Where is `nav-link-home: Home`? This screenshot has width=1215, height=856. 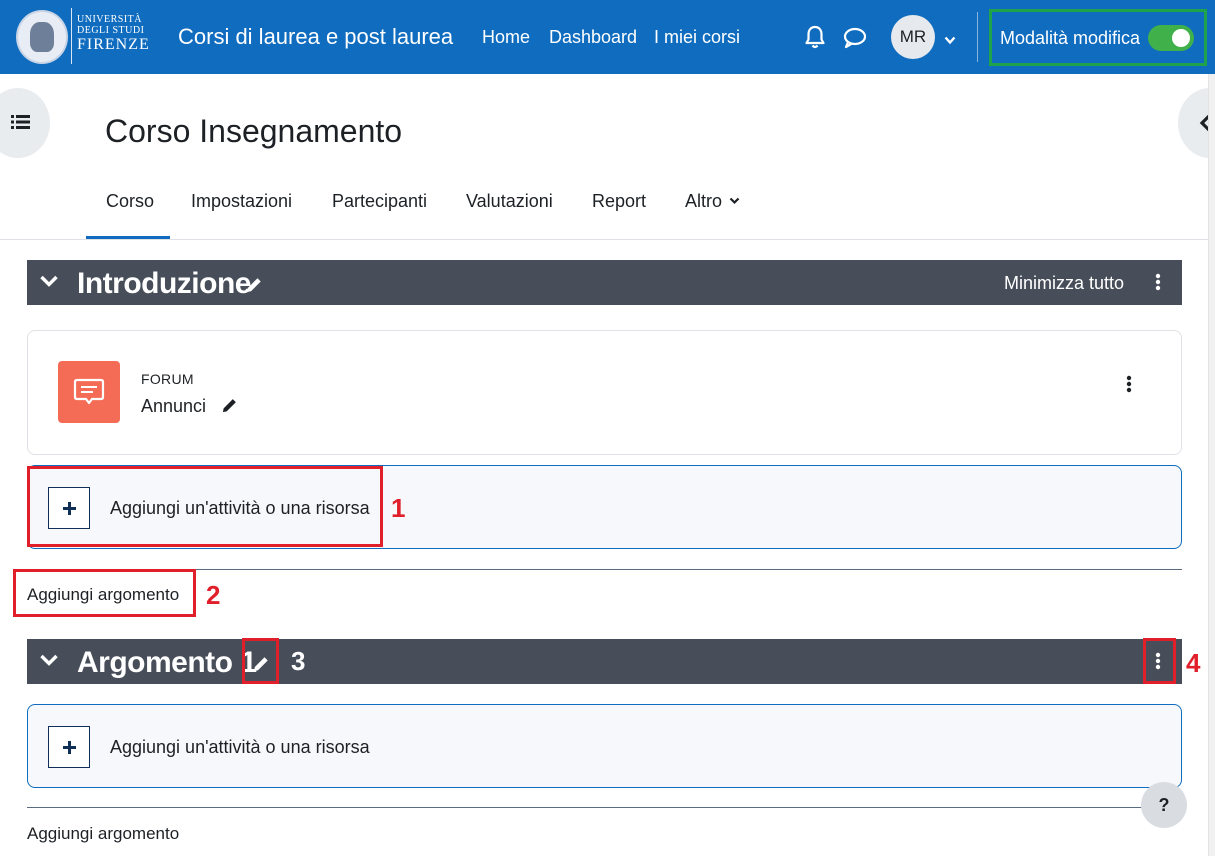 nav-link-home: Home is located at coordinates (506, 37).